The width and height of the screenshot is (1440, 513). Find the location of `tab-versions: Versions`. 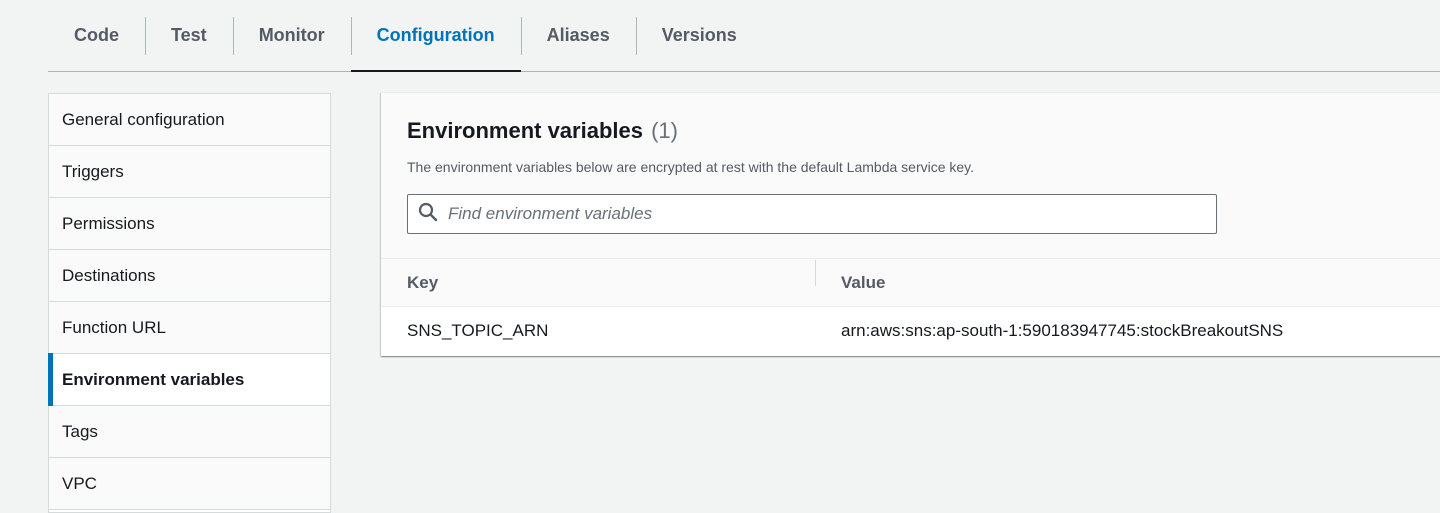

tab-versions: Versions is located at coordinates (699, 35).